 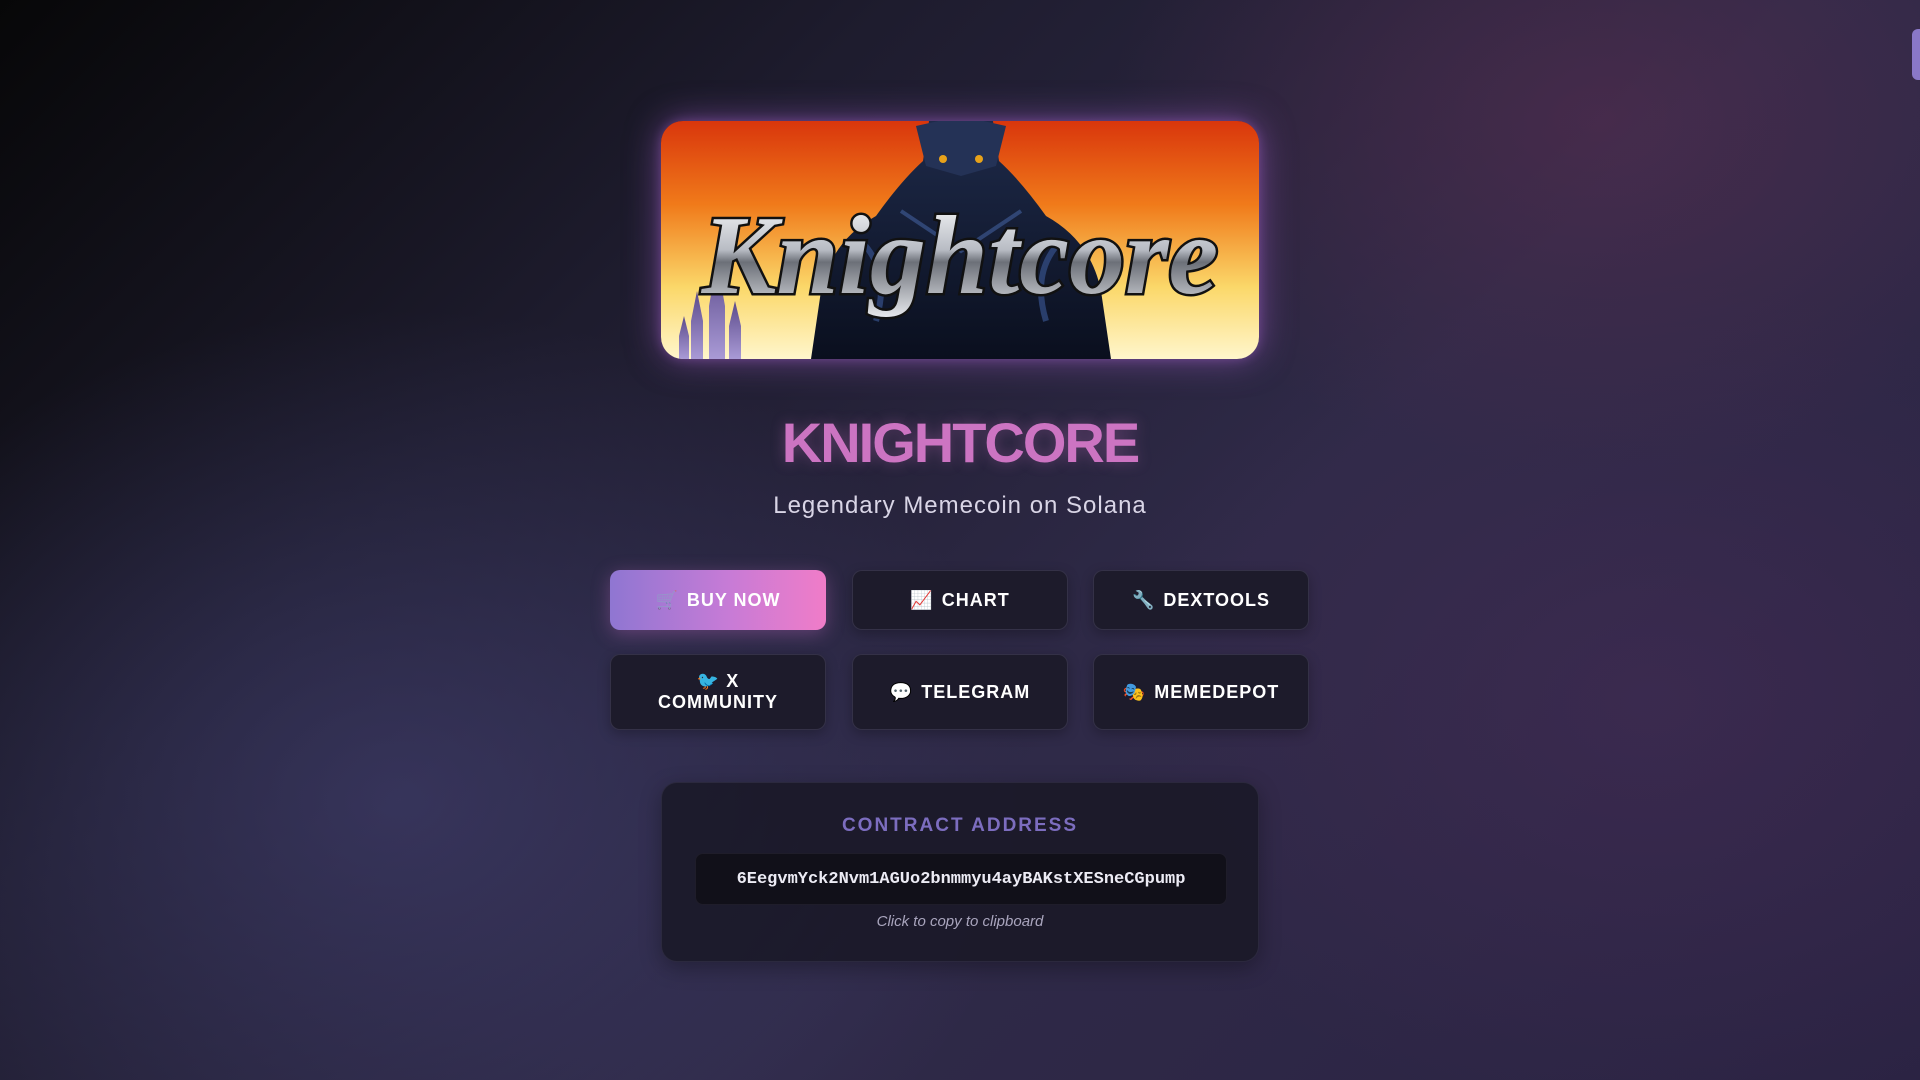 I want to click on memedepot-button: 🎭 MEMEDEPOT, so click(x=1201, y=692).